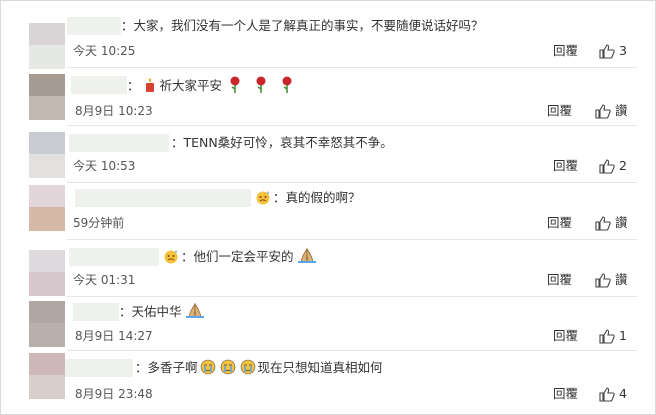 This screenshot has height=415, width=656. I want to click on like-button: 1, so click(613, 336).